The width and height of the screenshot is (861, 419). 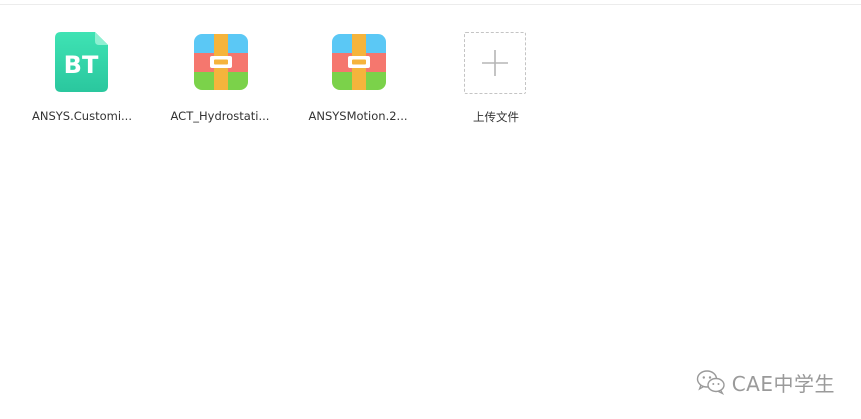 What do you see at coordinates (783, 383) in the screenshot?
I see `watermark-text: CAE中学生` at bounding box center [783, 383].